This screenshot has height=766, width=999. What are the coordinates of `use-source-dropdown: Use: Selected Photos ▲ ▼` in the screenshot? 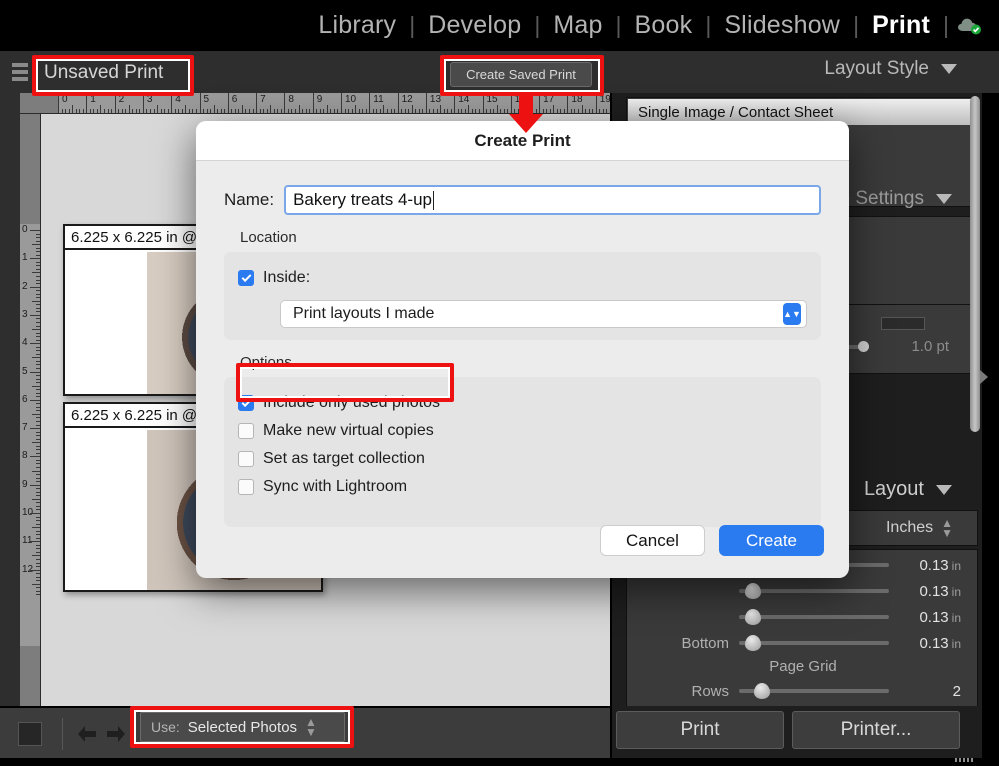 It's located at (242, 727).